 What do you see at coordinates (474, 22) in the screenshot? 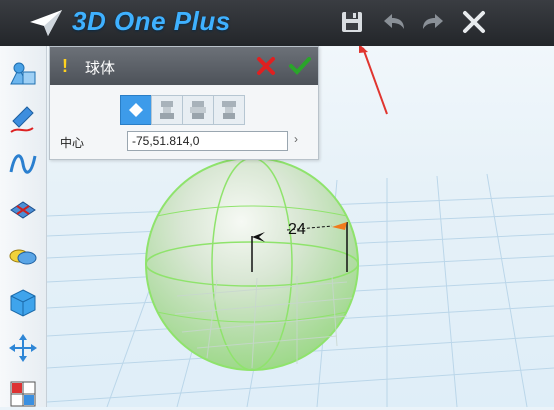
I see `close-icon` at bounding box center [474, 22].